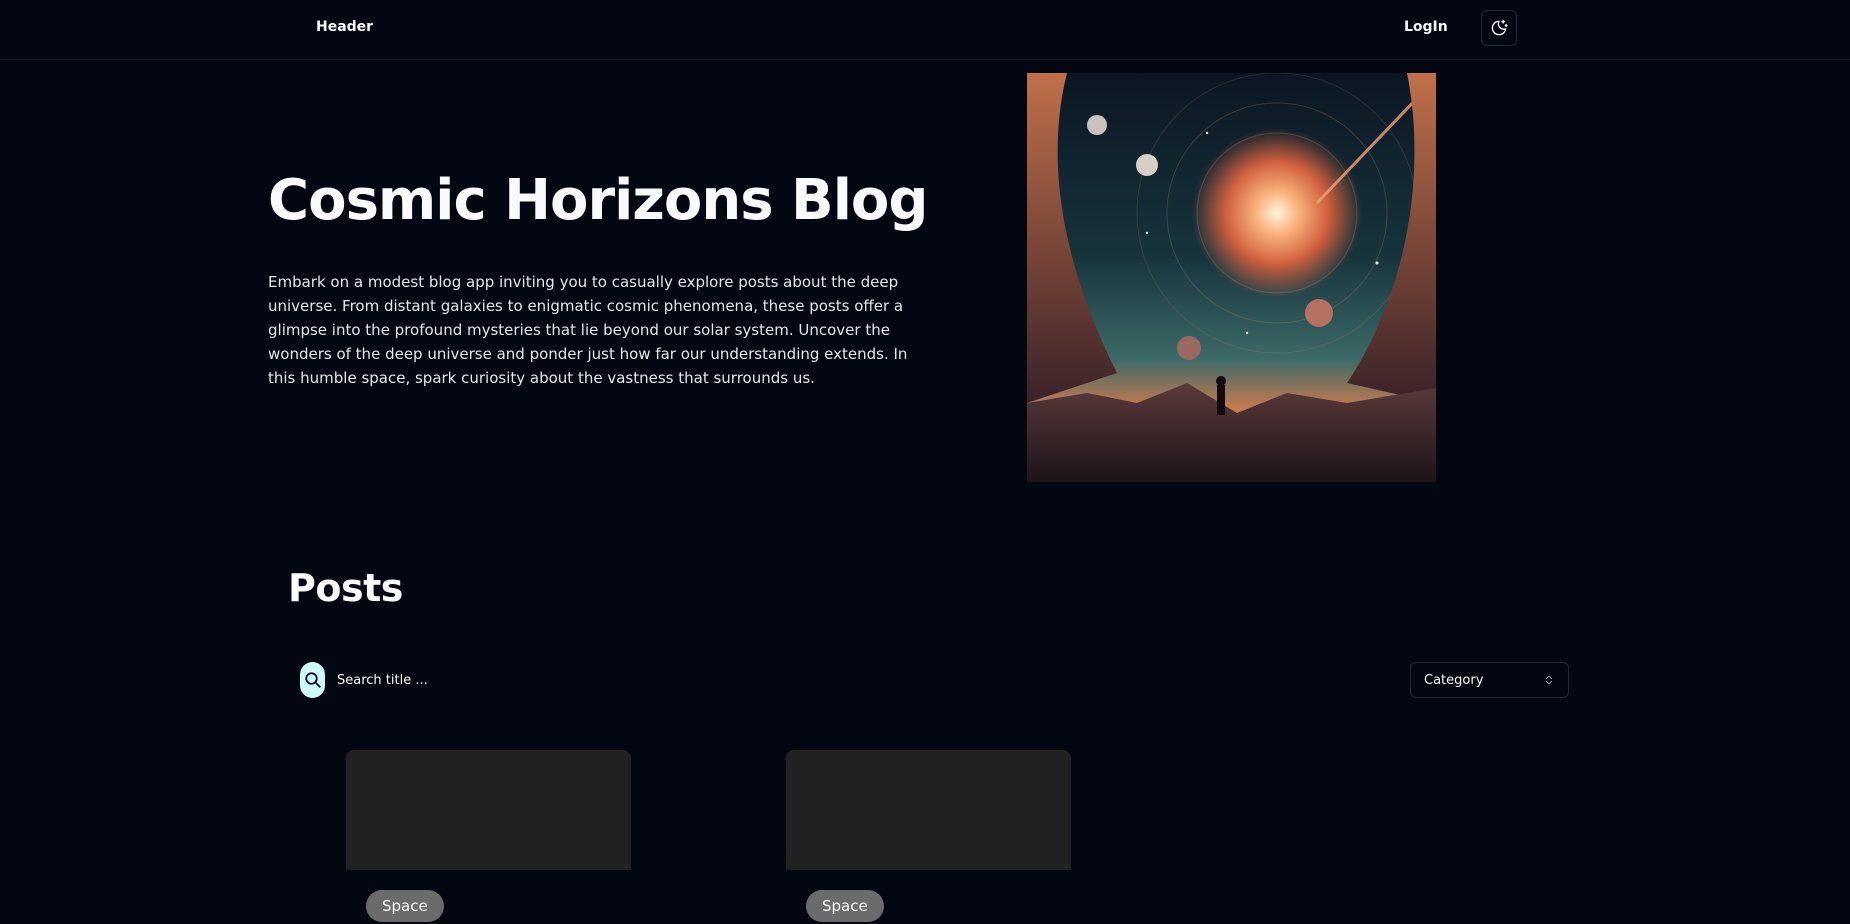  I want to click on chevron-up-down-icon, so click(1549, 680).